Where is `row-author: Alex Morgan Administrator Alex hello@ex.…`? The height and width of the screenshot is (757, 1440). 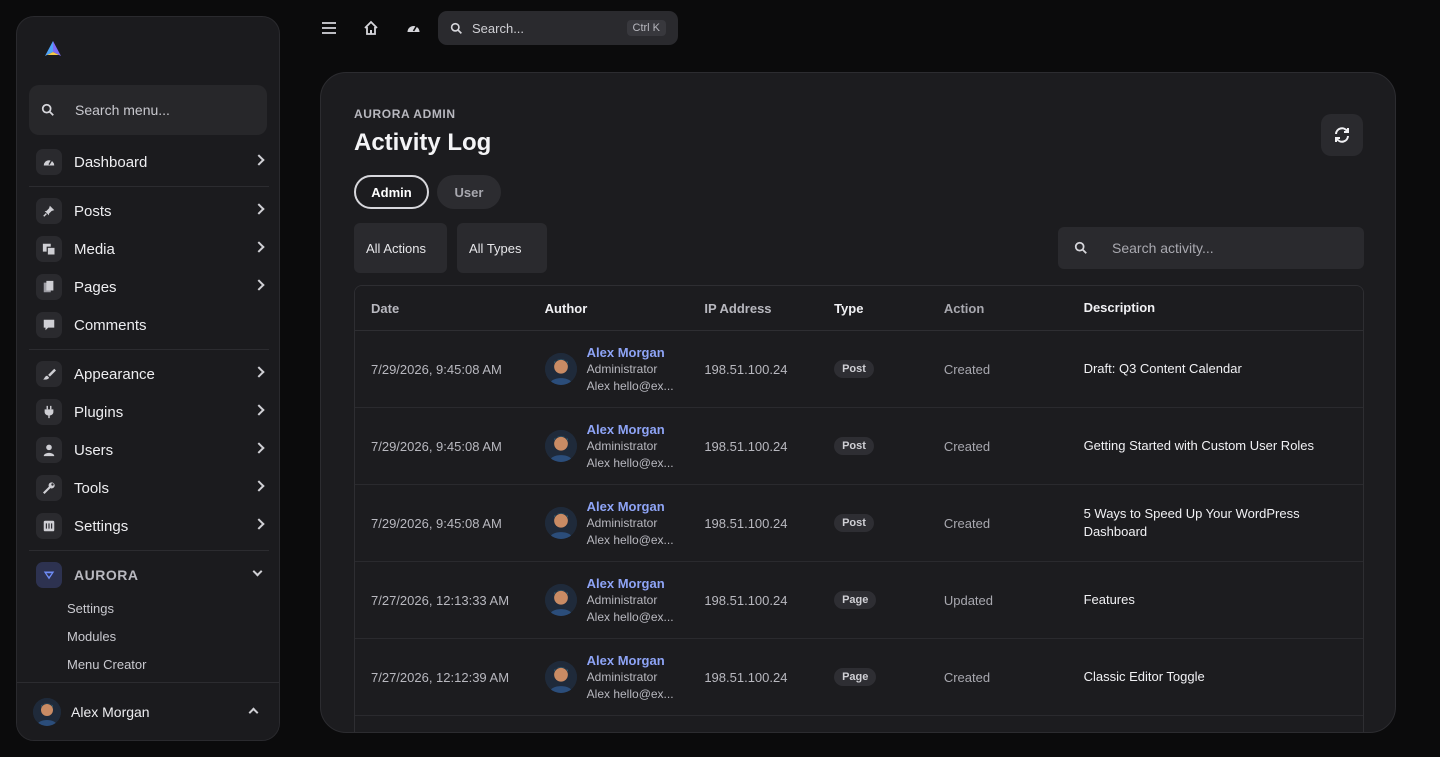 row-author: Alex Morgan Administrator Alex hello@ex.… is located at coordinates (624, 677).